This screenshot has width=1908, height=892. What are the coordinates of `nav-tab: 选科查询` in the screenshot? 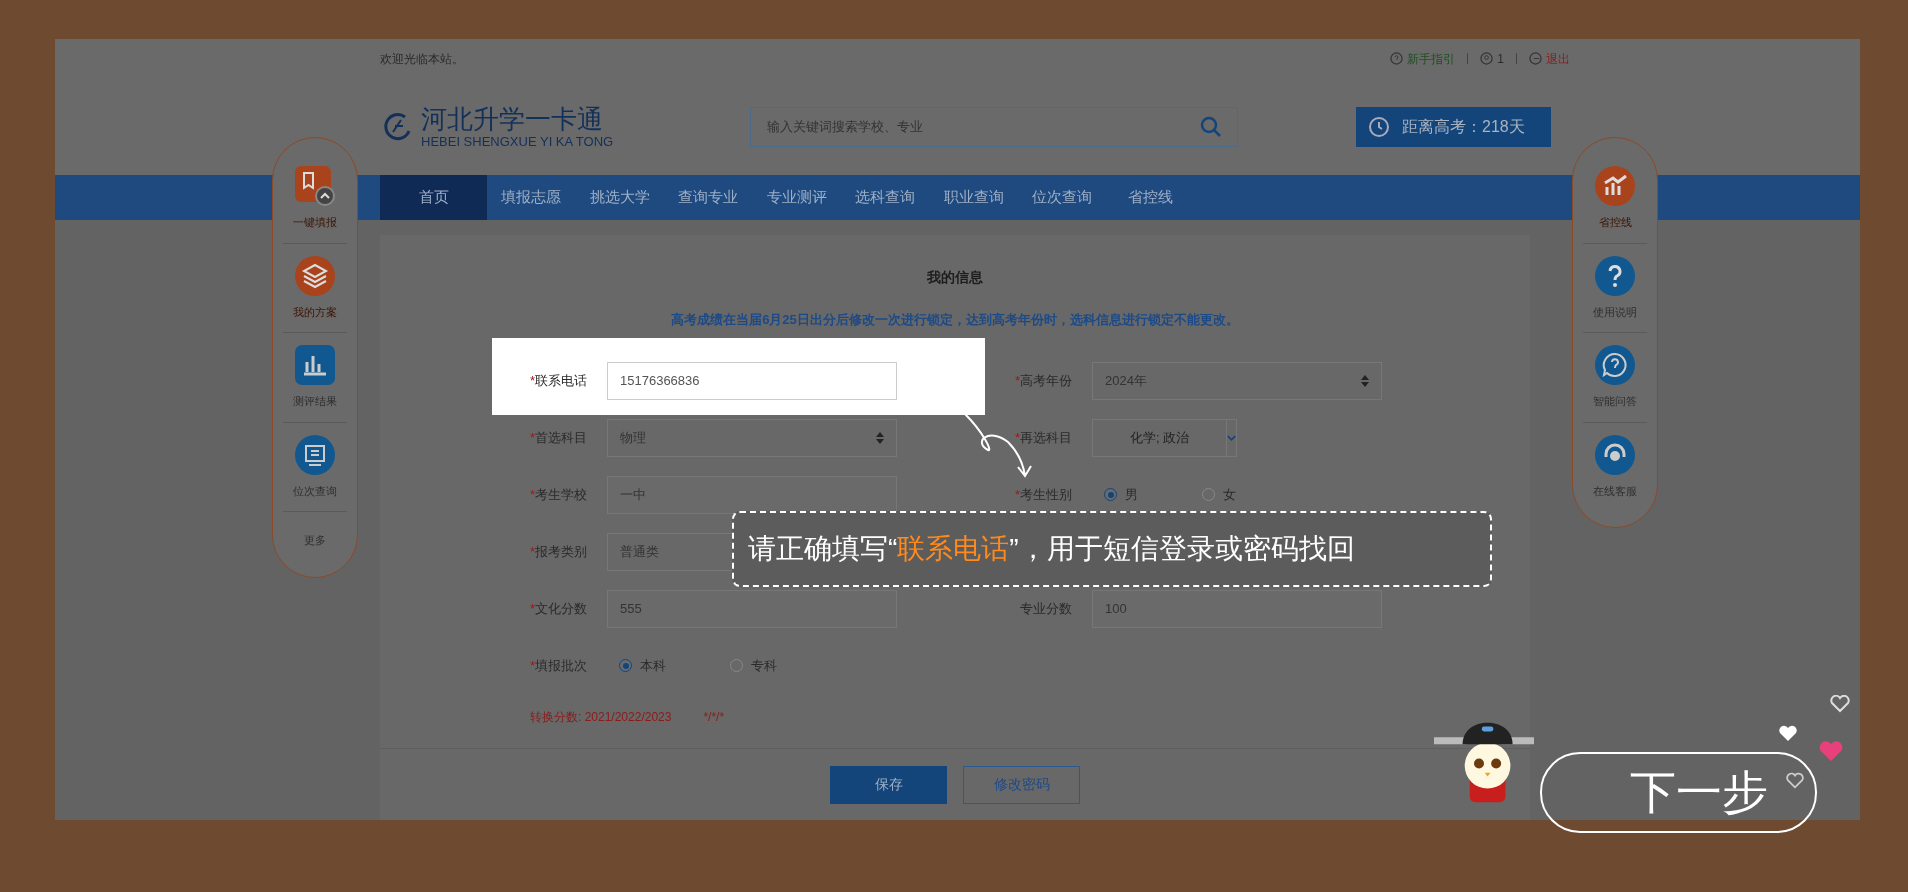 It's located at (885, 197).